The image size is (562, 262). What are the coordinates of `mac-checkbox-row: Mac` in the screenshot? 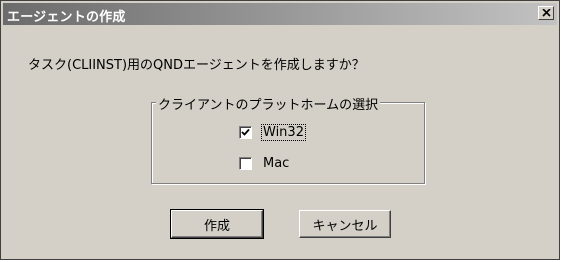 It's located at (264, 163).